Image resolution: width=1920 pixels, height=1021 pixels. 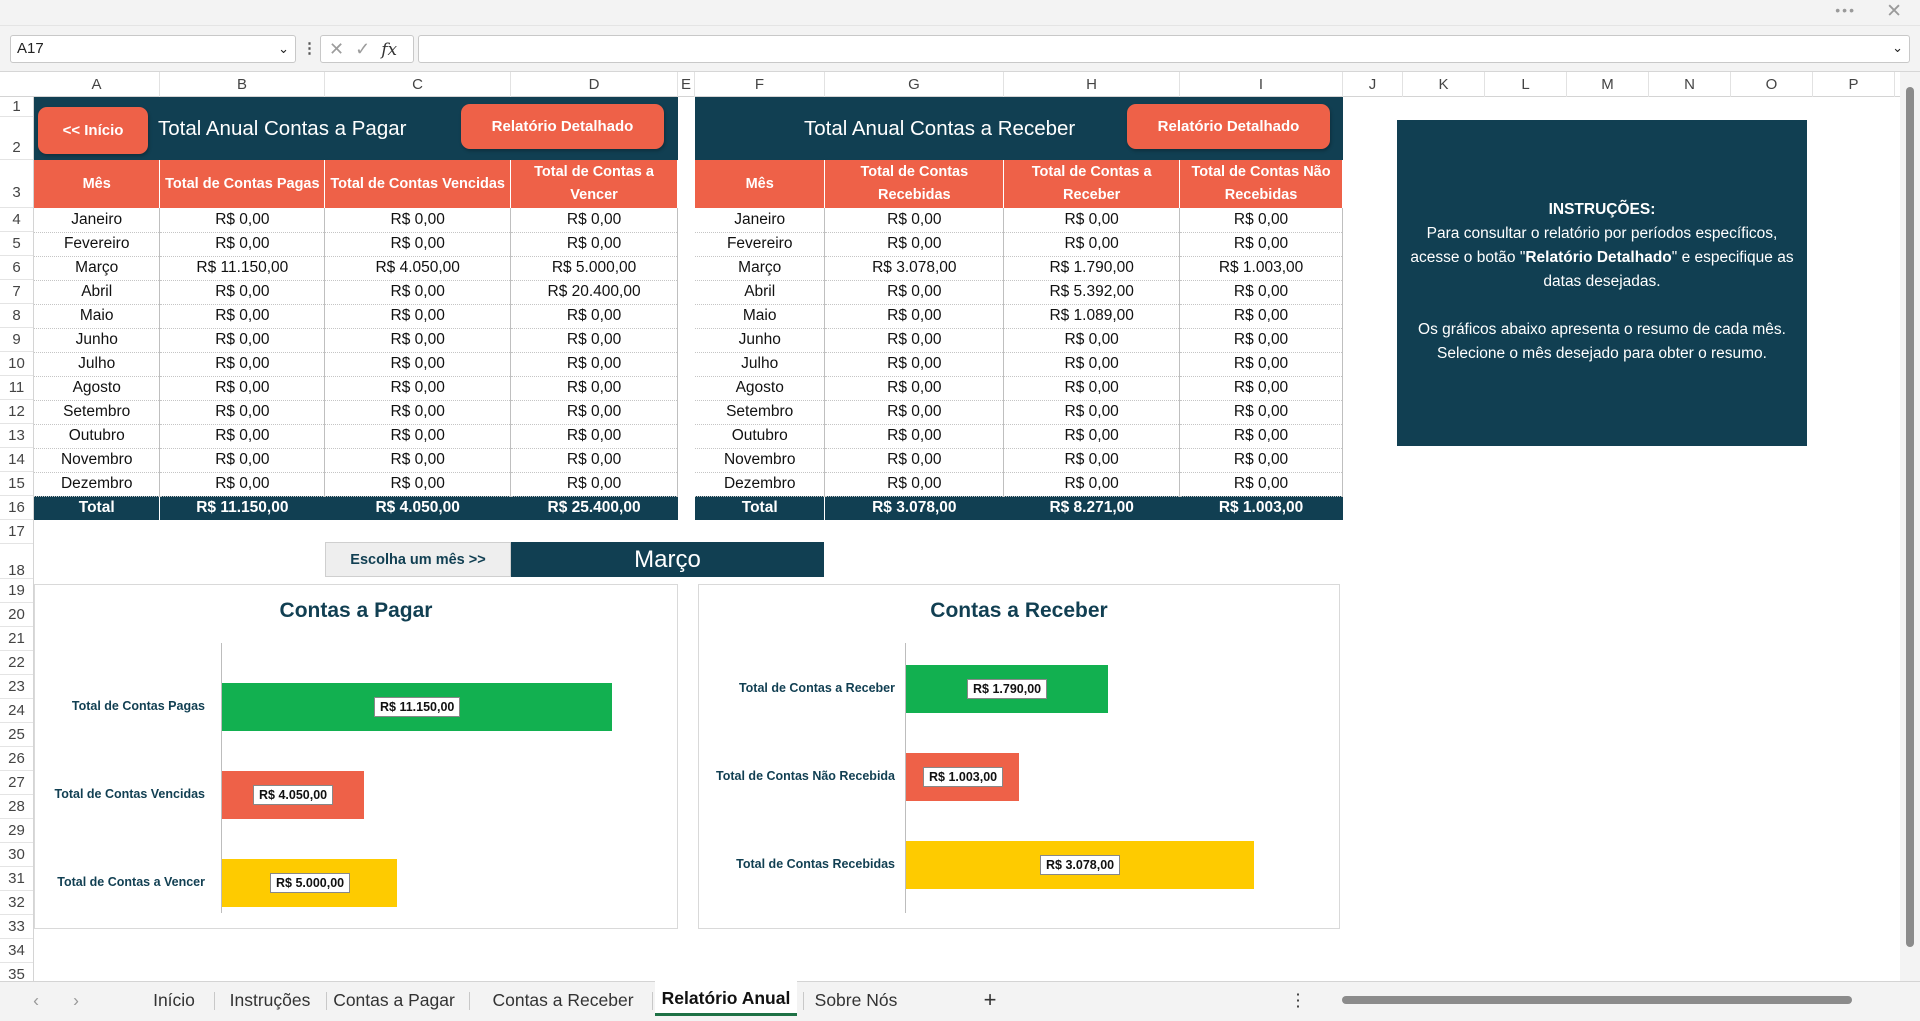 What do you see at coordinates (1444, 84) in the screenshot?
I see `column-header-k: K` at bounding box center [1444, 84].